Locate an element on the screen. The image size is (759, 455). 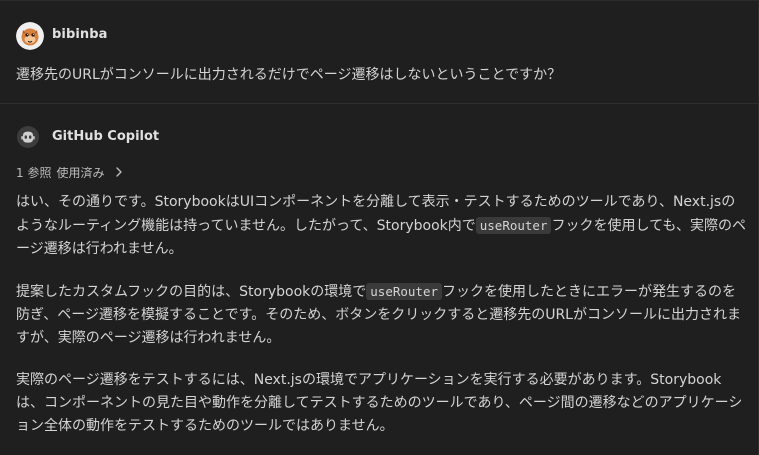
paragraph-text: 提案したカスタムフックの目的は、Storybookの環境で is located at coordinates (191, 292).